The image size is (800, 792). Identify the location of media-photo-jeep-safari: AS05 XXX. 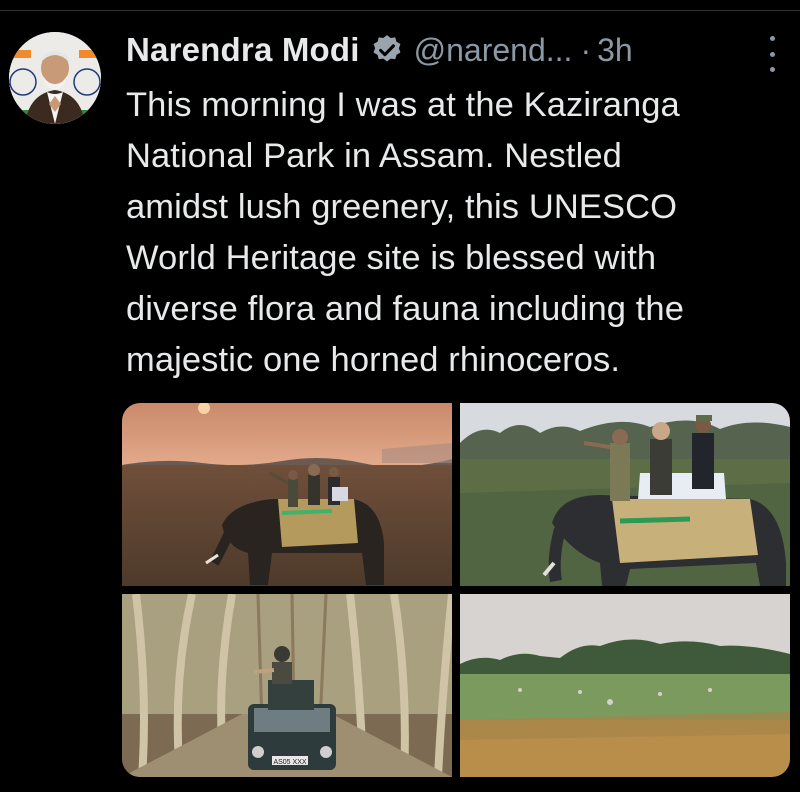
(287, 685).